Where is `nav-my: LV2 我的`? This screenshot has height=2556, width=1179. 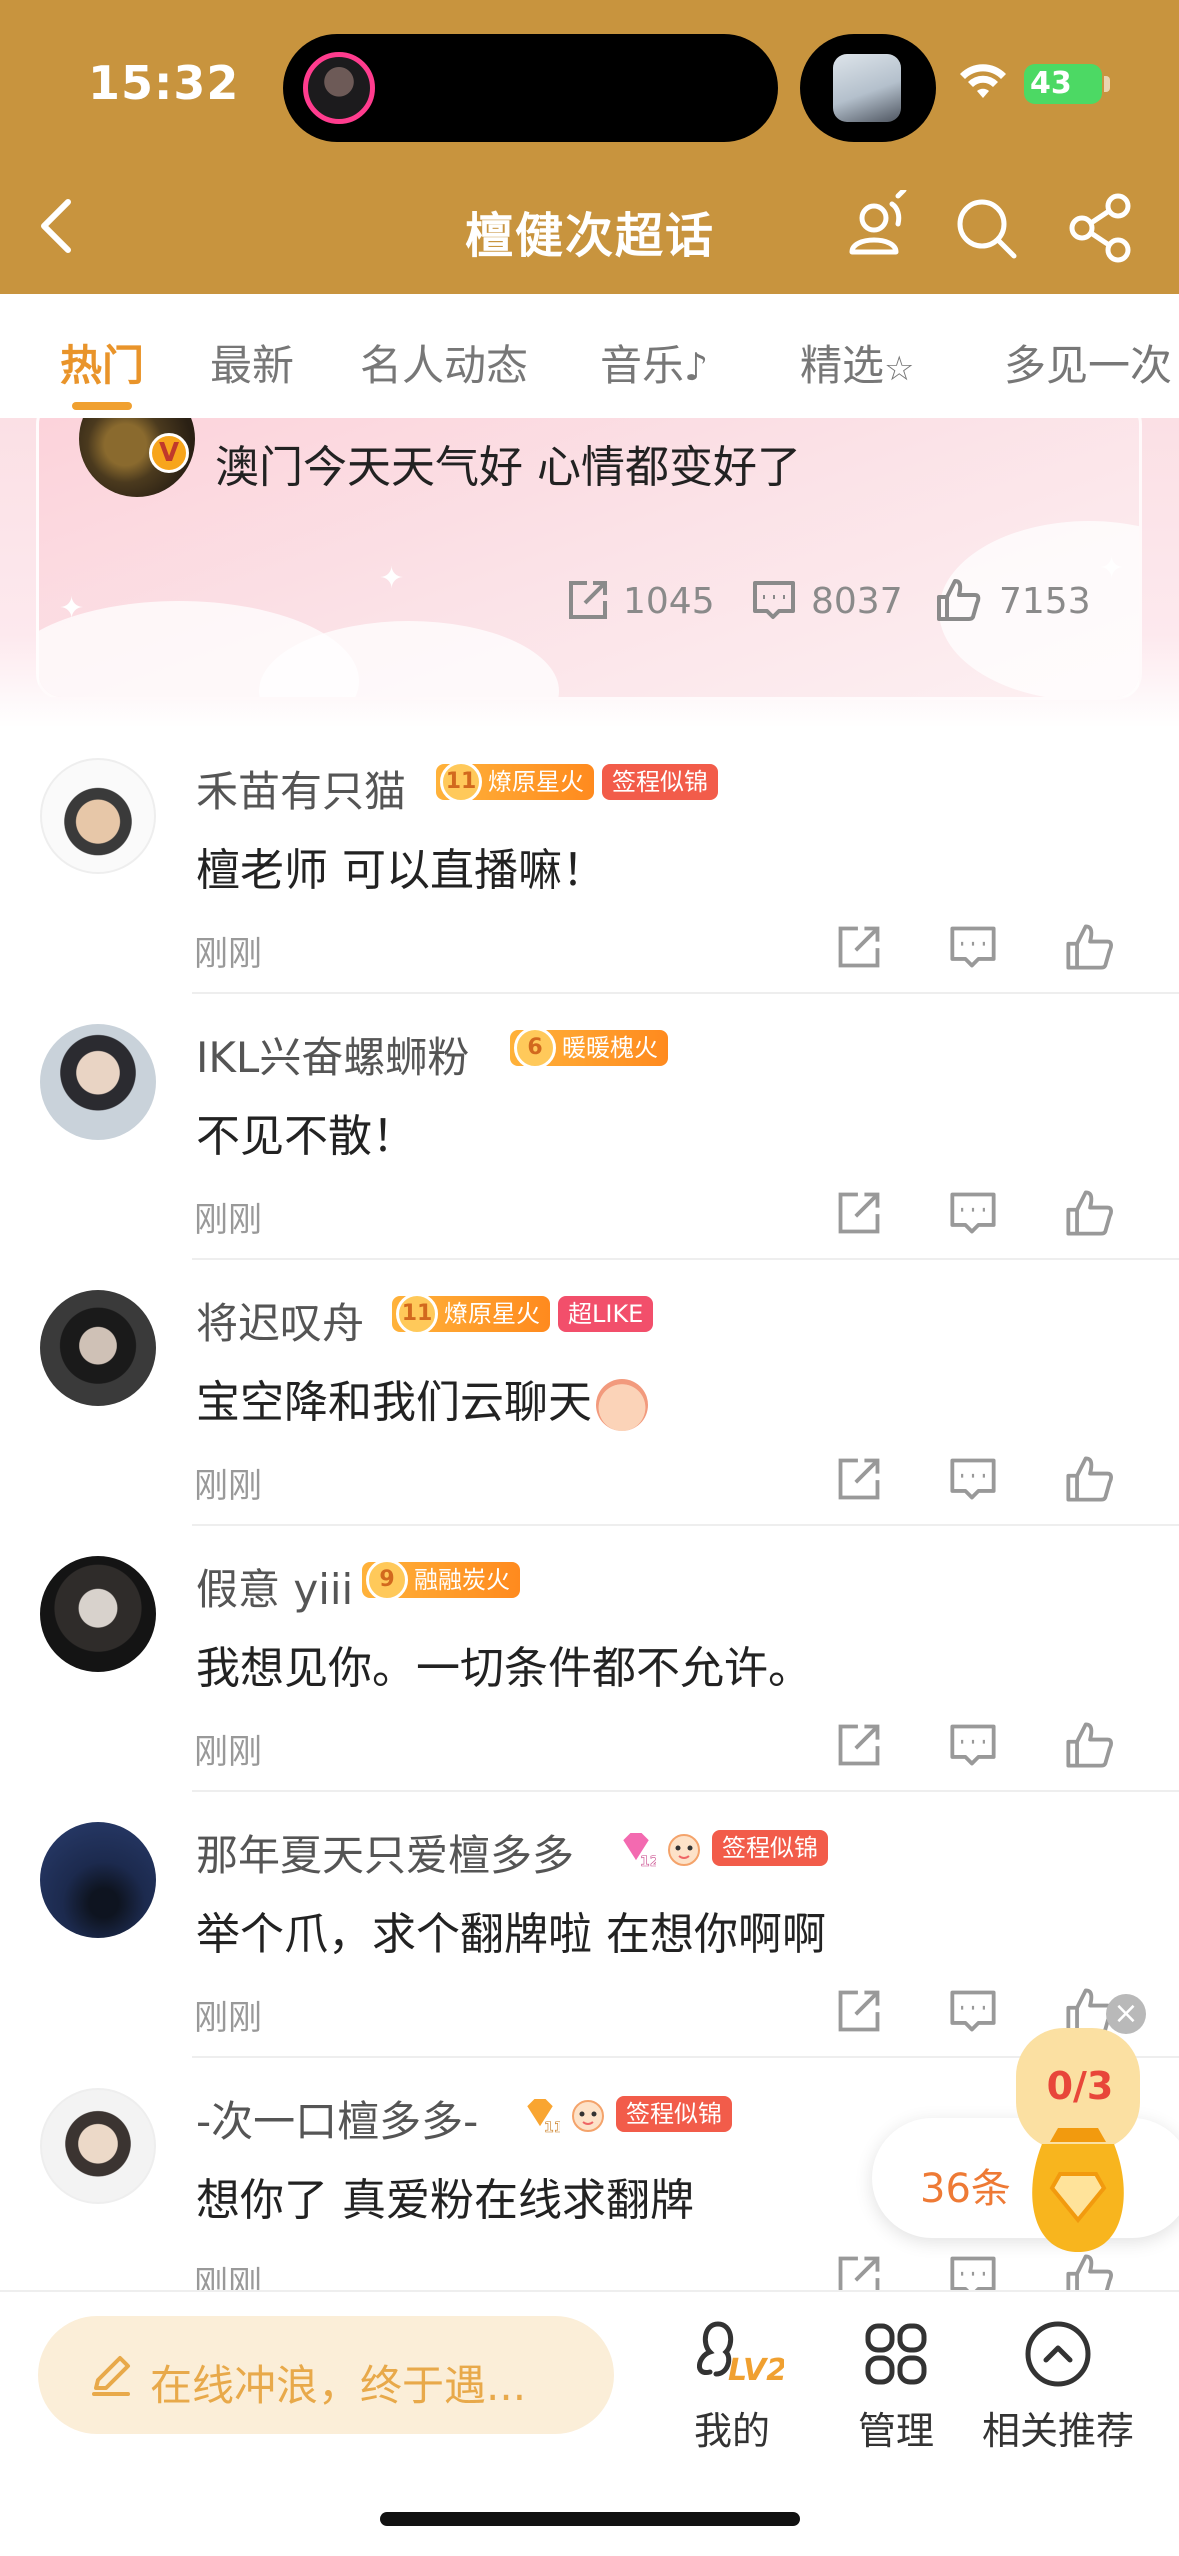
nav-my: LV2 我的 is located at coordinates (732, 2386).